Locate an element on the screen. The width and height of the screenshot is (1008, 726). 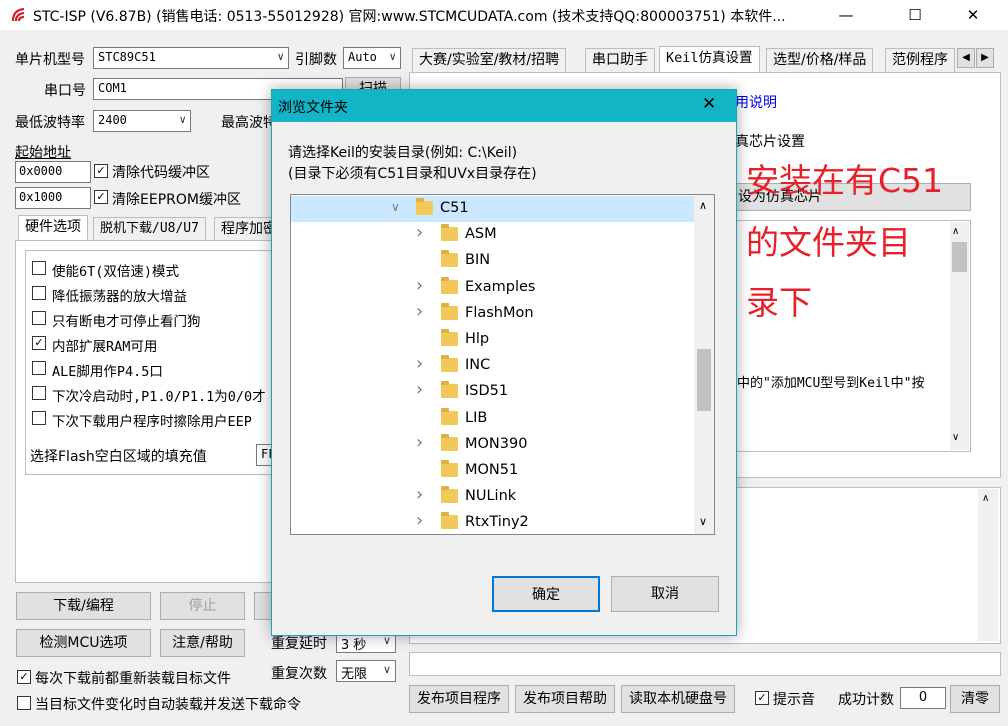
minimize-icon: — is located at coordinates (846, 15).